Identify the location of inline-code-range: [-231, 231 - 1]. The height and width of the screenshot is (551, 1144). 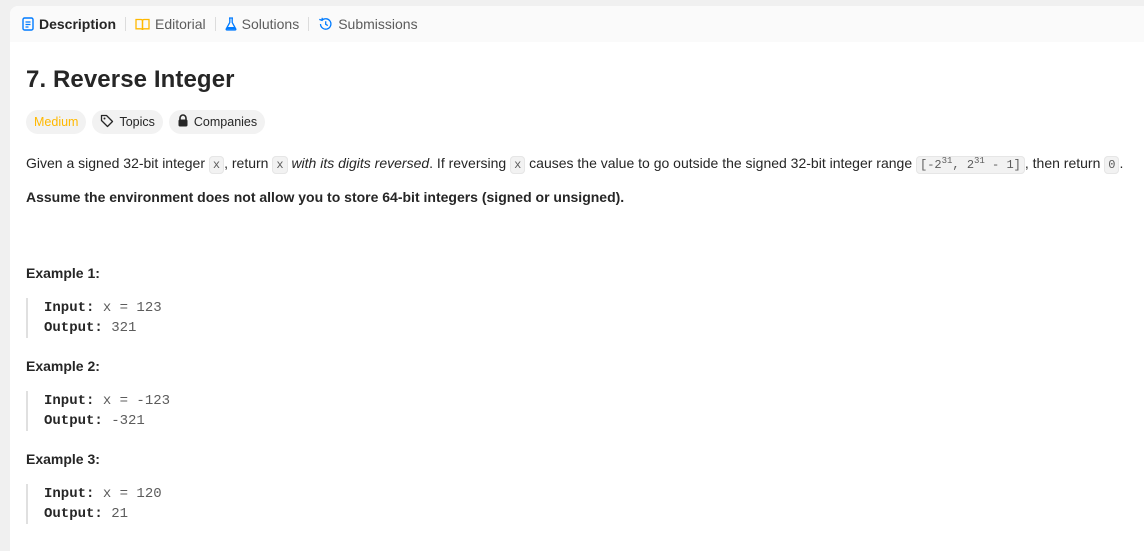
(970, 165).